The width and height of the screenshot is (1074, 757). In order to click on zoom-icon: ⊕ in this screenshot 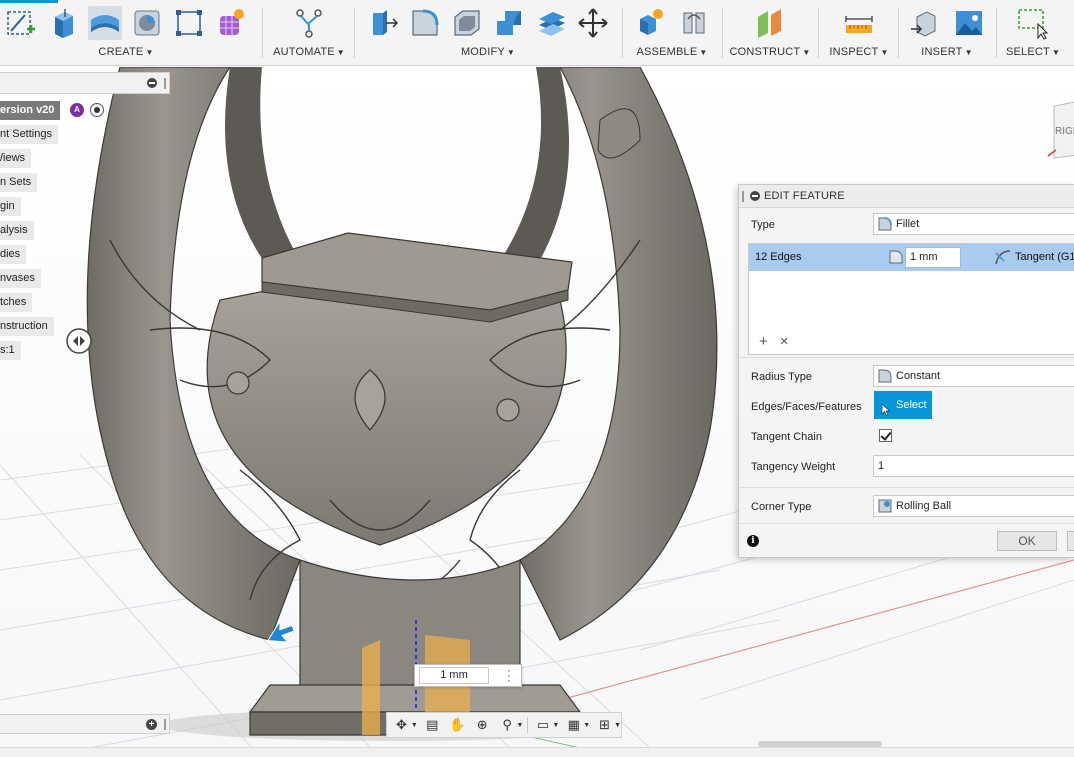, I will do `click(482, 725)`.